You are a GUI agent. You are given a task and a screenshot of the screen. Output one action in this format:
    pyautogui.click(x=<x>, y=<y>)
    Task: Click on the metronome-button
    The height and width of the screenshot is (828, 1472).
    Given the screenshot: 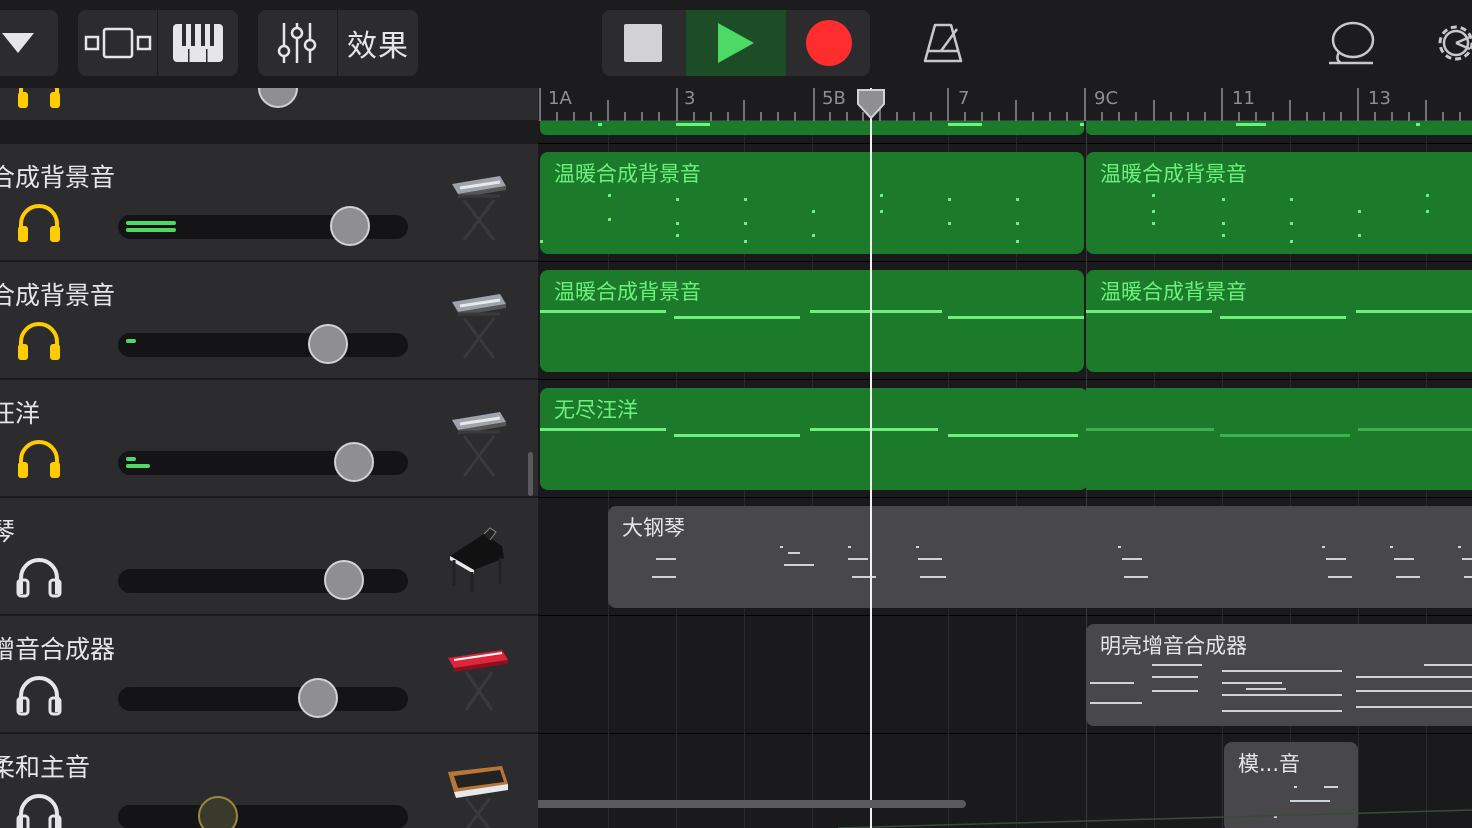 What is the action you would take?
    pyautogui.click(x=943, y=43)
    